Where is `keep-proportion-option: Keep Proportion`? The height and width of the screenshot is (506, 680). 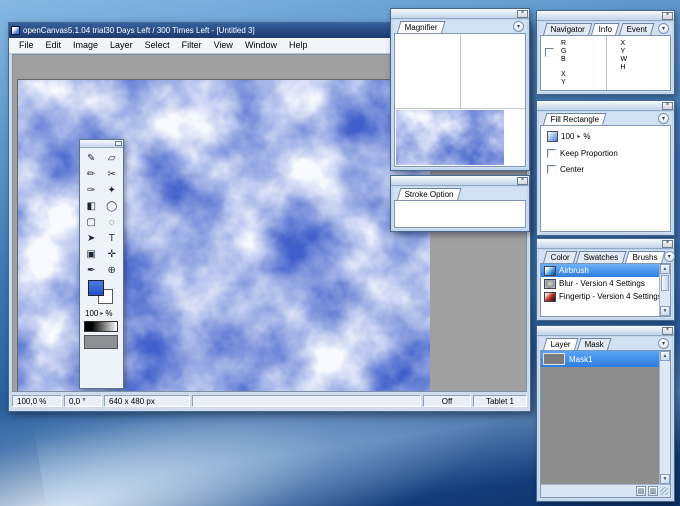
keep-proportion-option: Keep Proportion is located at coordinates (608, 153).